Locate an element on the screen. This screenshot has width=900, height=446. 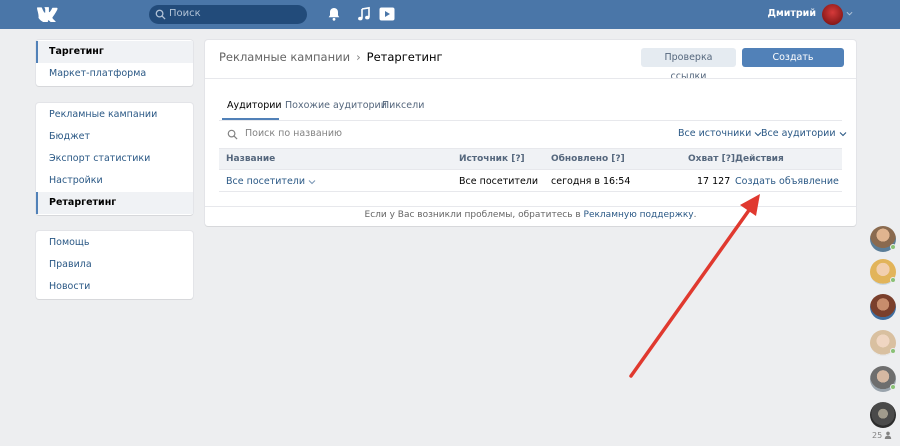
person-icon is located at coordinates (888, 435).